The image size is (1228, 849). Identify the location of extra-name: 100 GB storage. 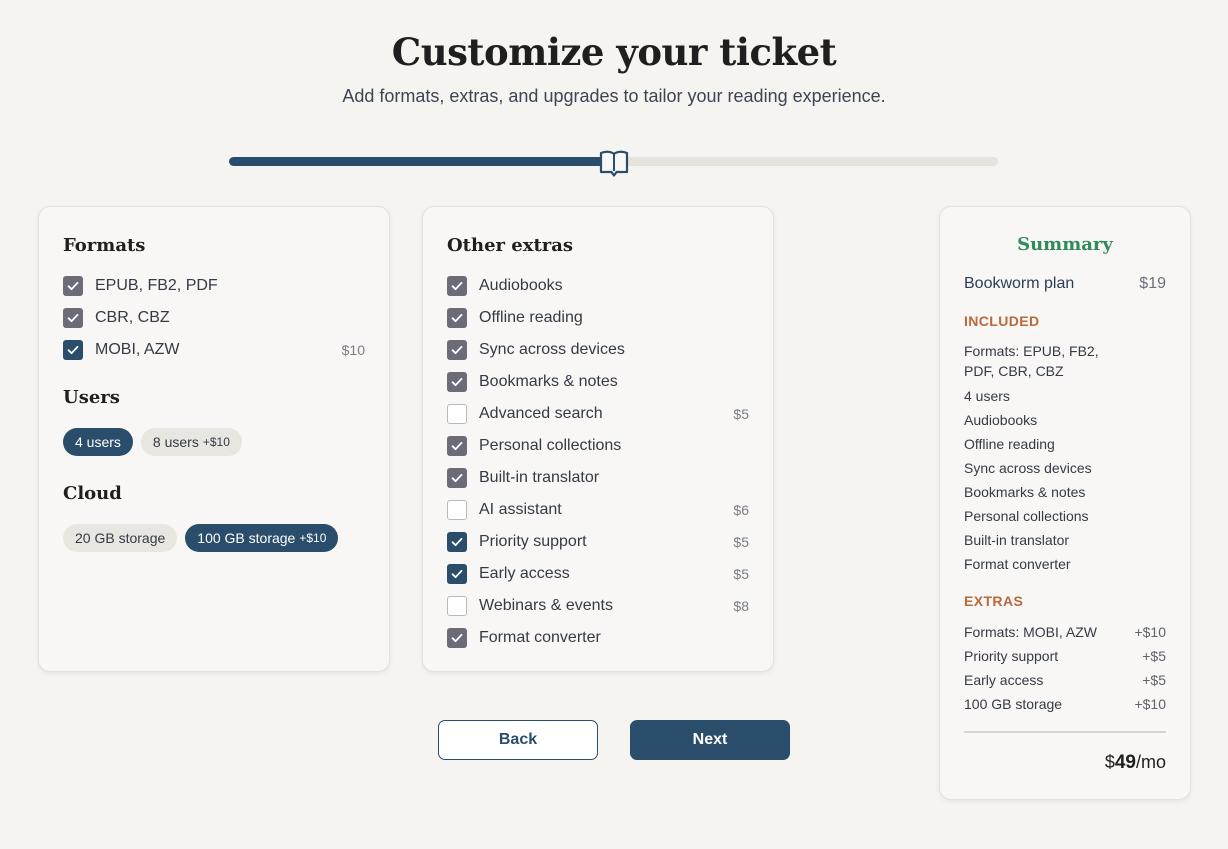
(1013, 704).